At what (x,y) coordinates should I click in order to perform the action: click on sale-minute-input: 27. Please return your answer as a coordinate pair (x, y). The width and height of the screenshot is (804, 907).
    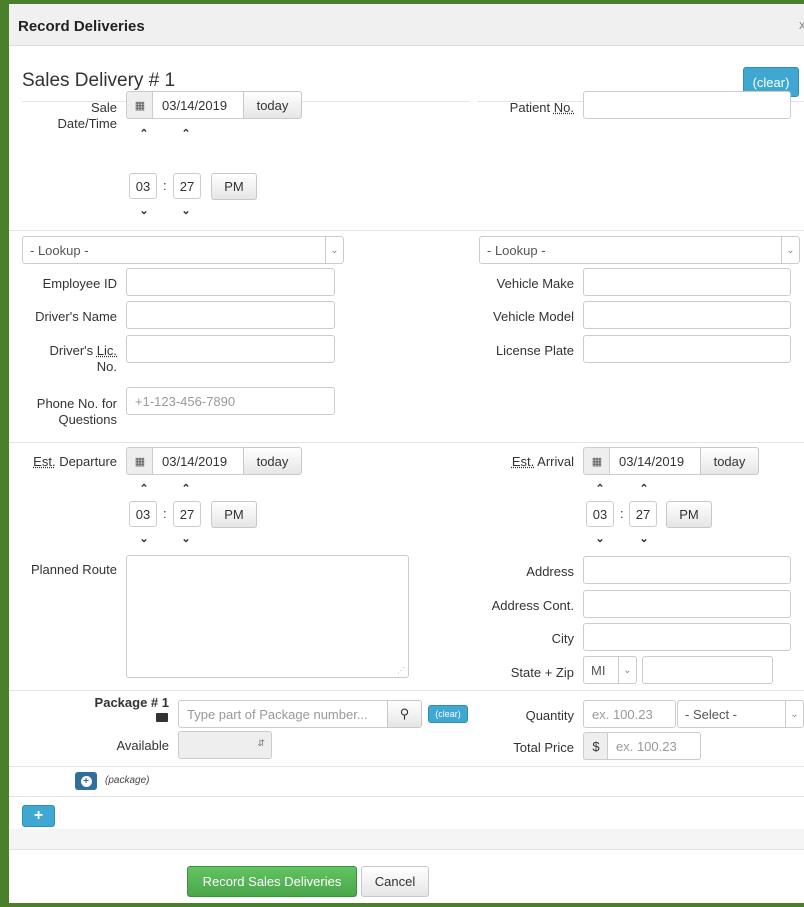
    Looking at the image, I should click on (187, 186).